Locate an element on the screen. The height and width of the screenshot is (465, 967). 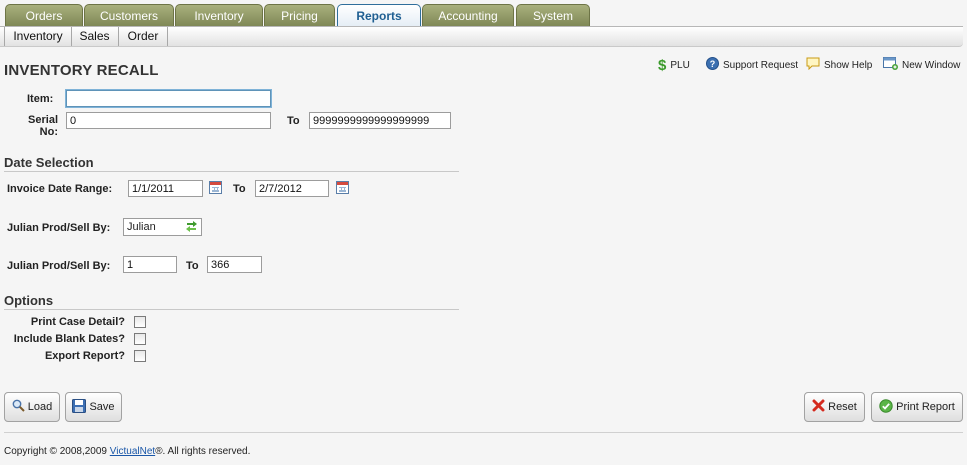
julian-to-input is located at coordinates (234, 264).